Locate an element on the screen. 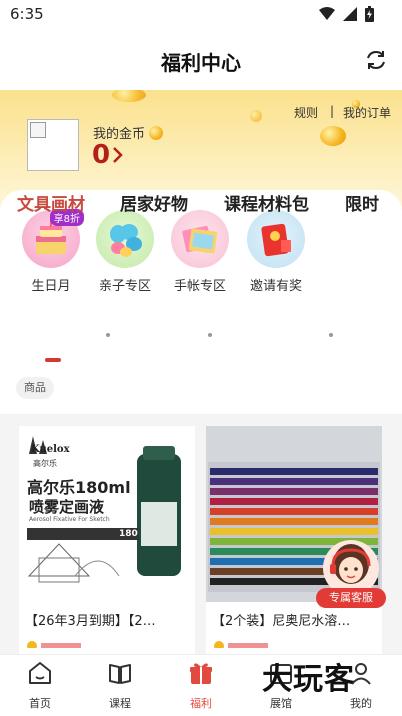 This screenshot has width=402, height=716. wifi-icon is located at coordinates (327, 13).